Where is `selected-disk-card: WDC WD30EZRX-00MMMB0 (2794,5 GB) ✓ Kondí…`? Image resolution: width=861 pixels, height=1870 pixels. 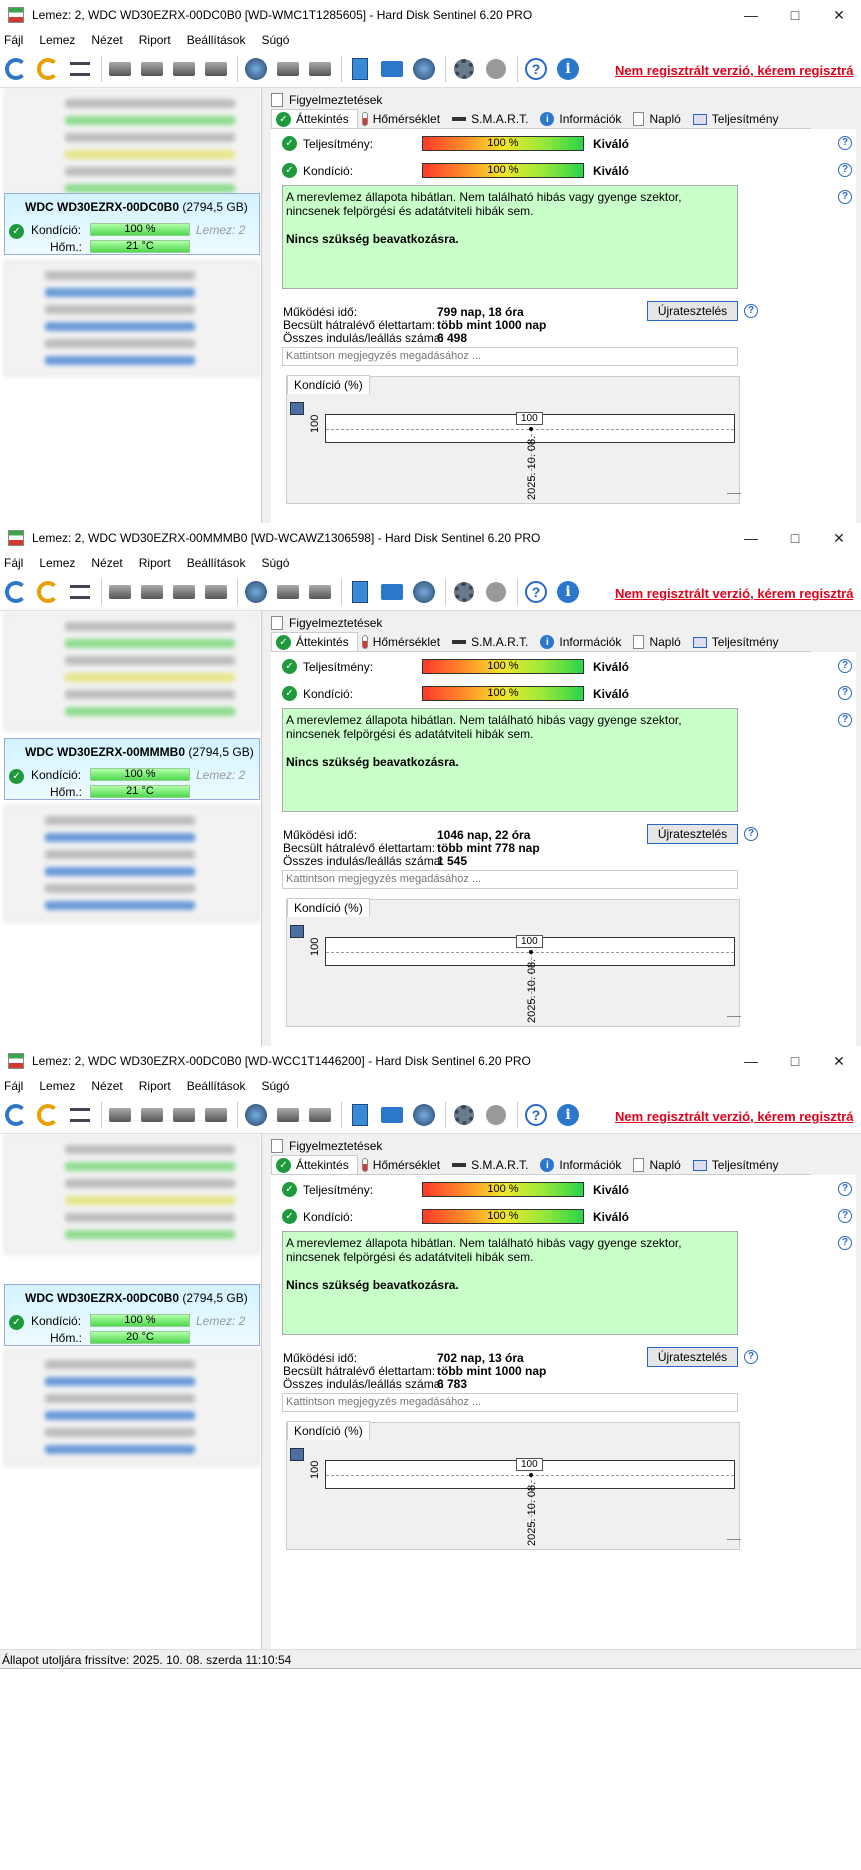 selected-disk-card: WDC WD30EZRX-00MMMB0 (2794,5 GB) ✓ Kondí… is located at coordinates (132, 769).